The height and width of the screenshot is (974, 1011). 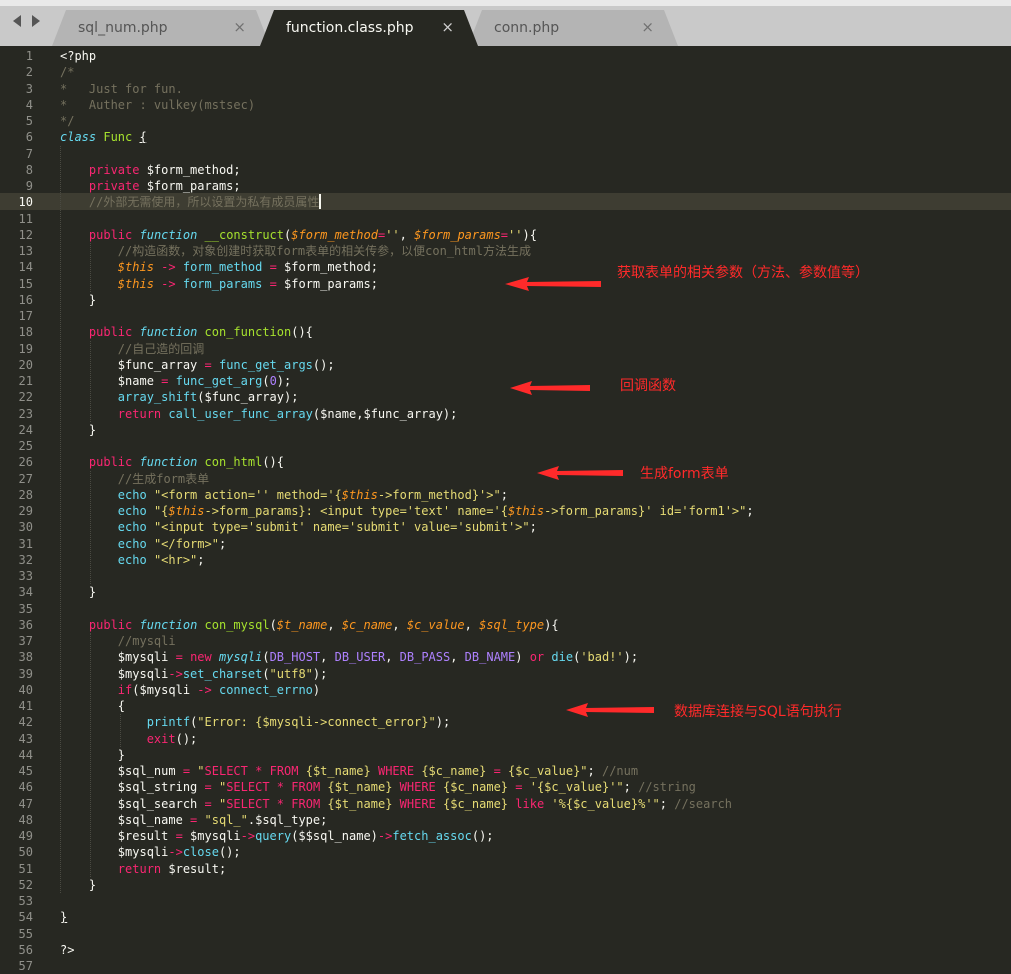 I want to click on code-line: $this -> form_params = $form_params;, so click(x=219, y=284).